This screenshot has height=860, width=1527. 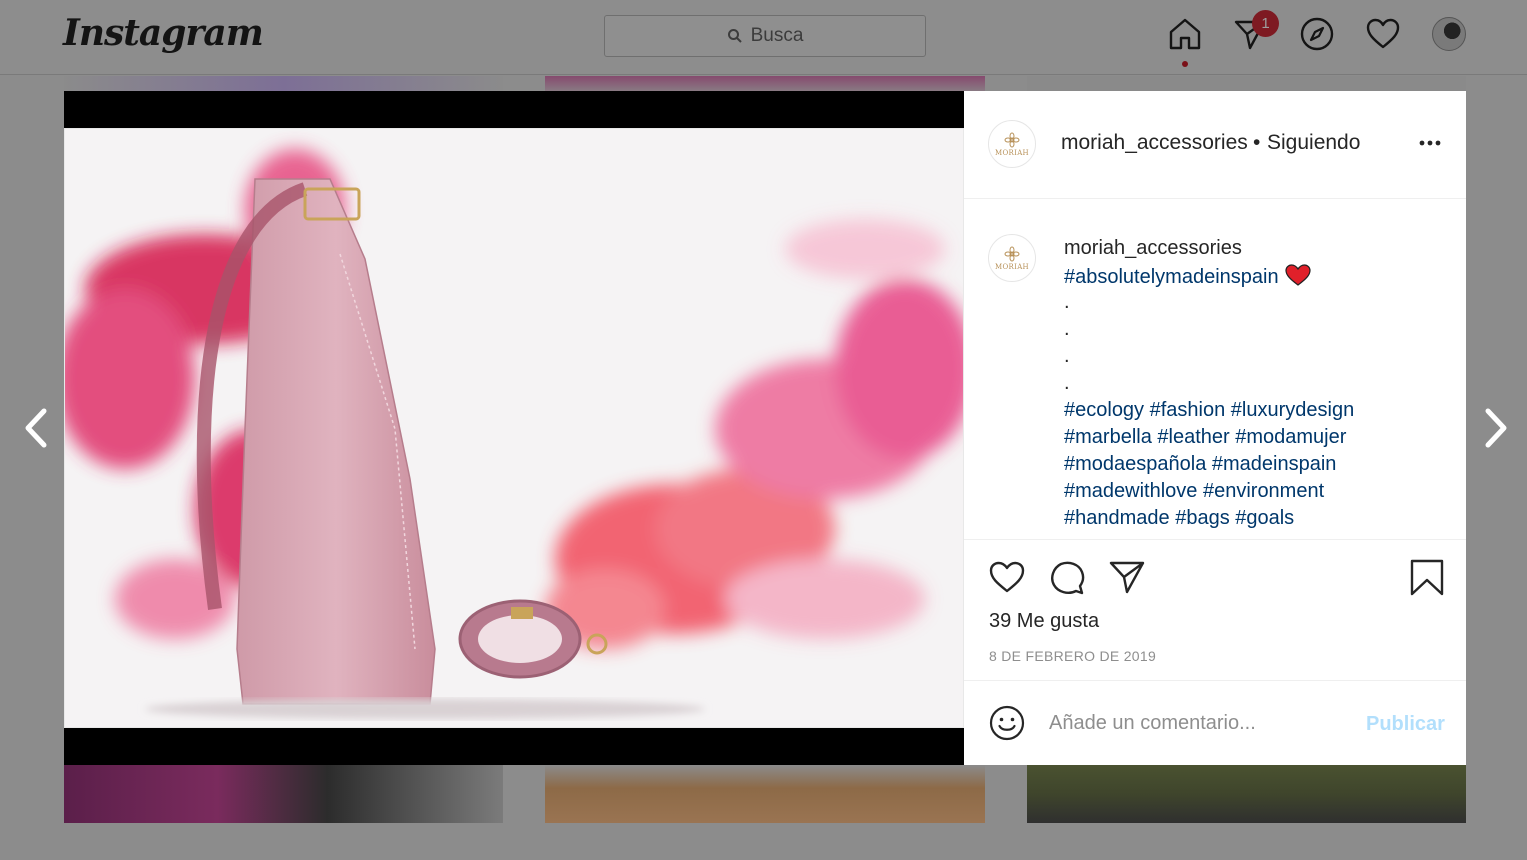 I want to click on top-navigation: Instagram Busca 1, so click(x=763, y=37).